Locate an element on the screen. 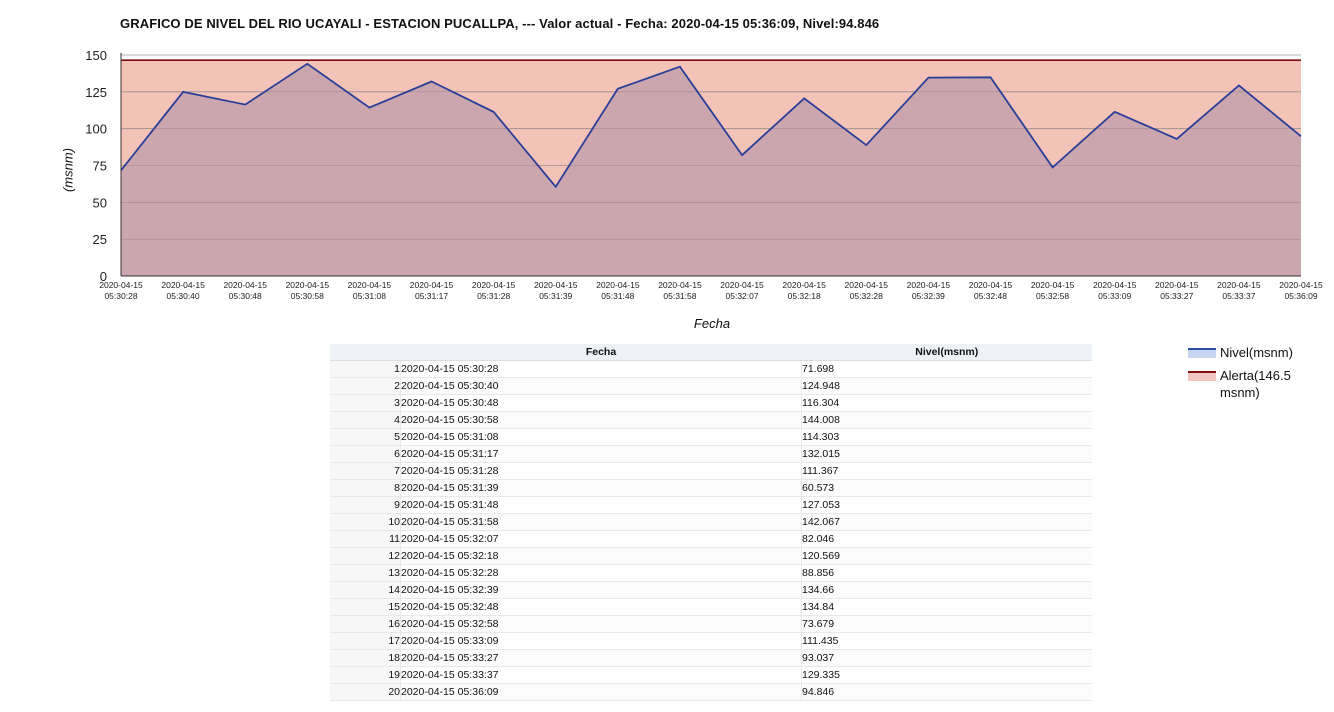 Image resolution: width=1334 pixels, height=712 pixels. x-tick-label: 2020-04-15 05:33:37 is located at coordinates (1239, 290).